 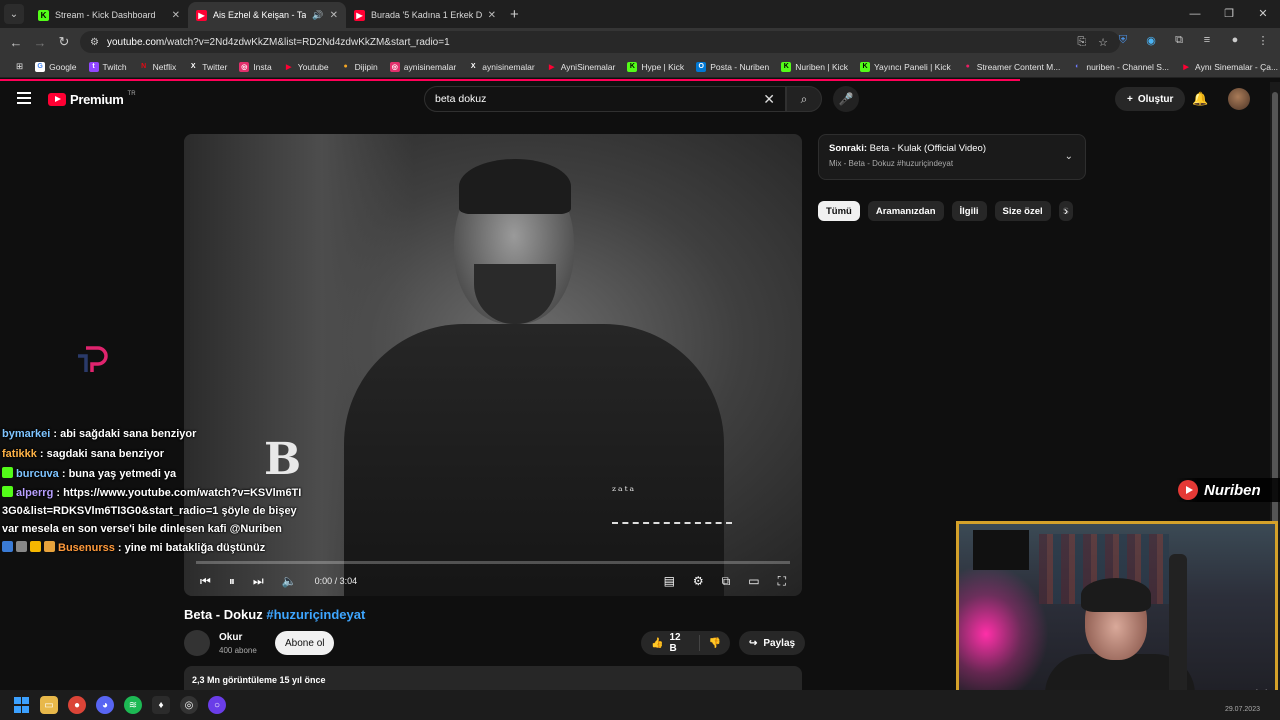 I want to click on back-icon: ←, so click(x=16, y=42).